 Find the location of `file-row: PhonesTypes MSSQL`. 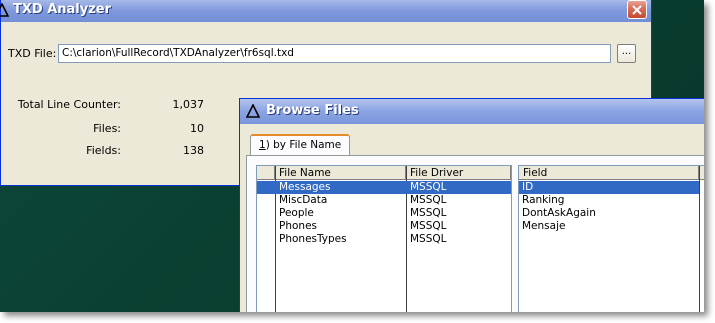

file-row: PhonesTypes MSSQL is located at coordinates (384, 239).